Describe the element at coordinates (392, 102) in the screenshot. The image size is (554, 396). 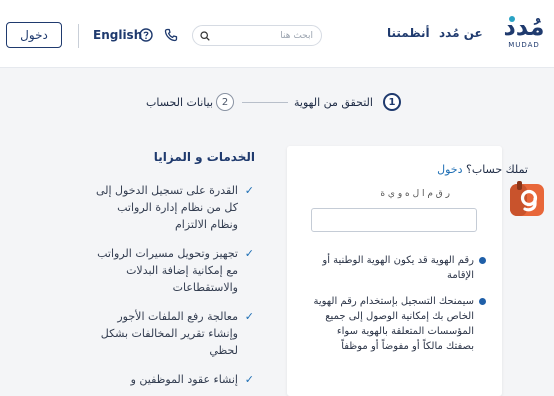
I see `step-1-number: 1` at that location.